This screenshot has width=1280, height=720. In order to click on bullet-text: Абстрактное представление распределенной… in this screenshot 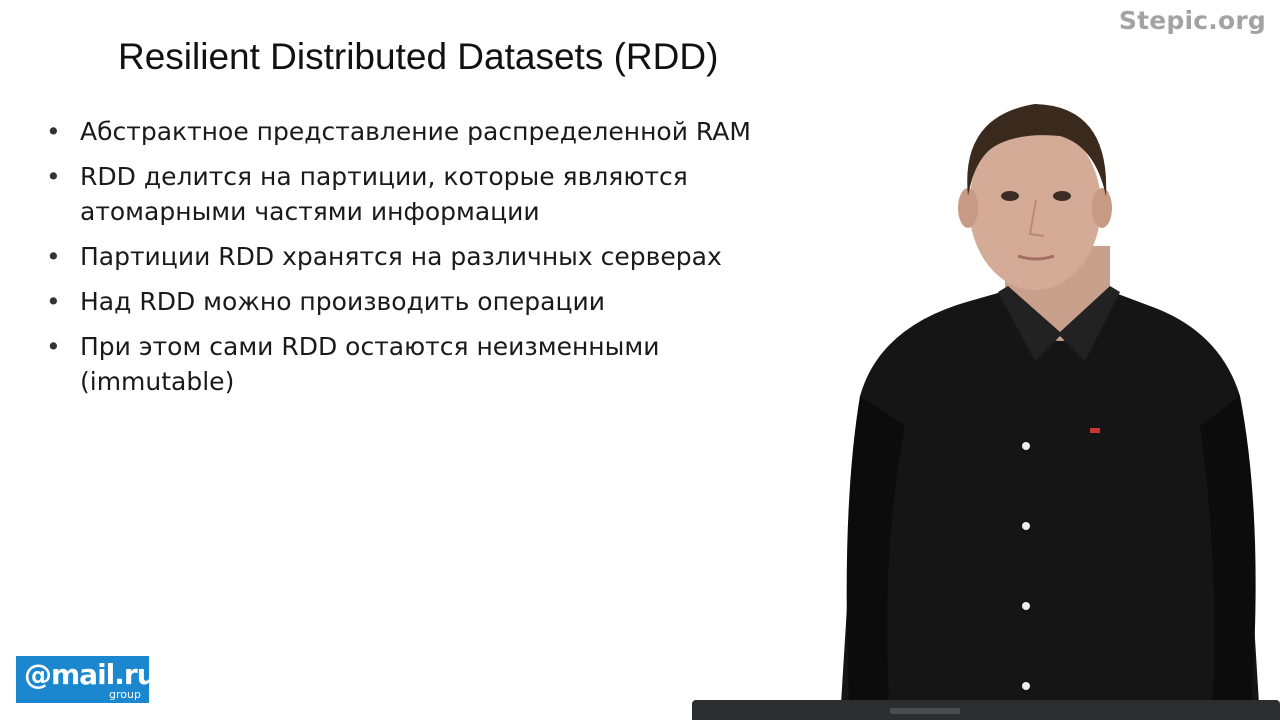, I will do `click(415, 131)`.